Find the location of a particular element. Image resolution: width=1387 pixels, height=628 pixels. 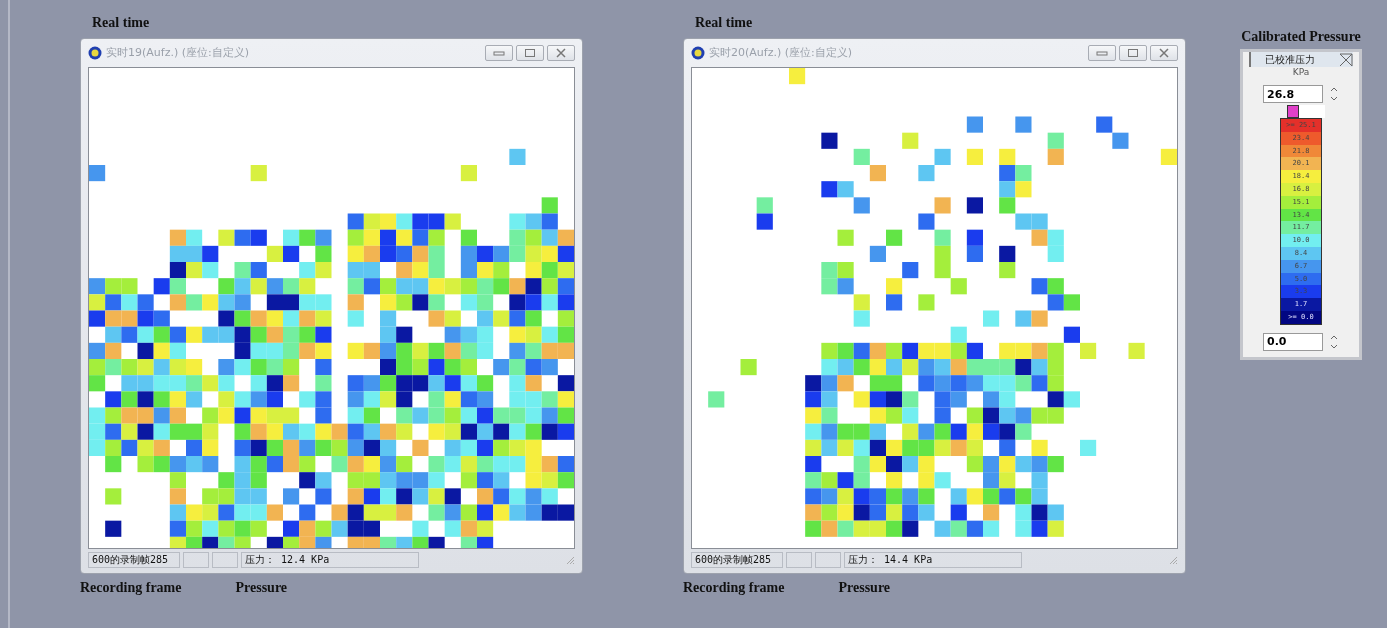

caption: Calibrated Pressure is located at coordinates (1301, 37).